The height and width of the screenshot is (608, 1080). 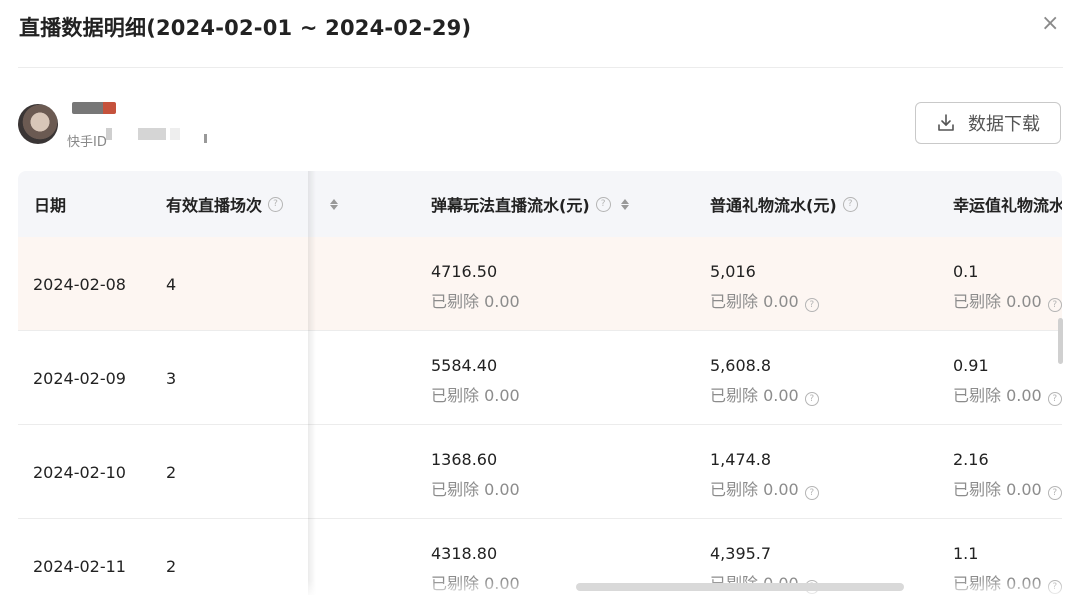 I want to click on header-gift: 普通礼物流水(元) ?, so click(x=784, y=204).